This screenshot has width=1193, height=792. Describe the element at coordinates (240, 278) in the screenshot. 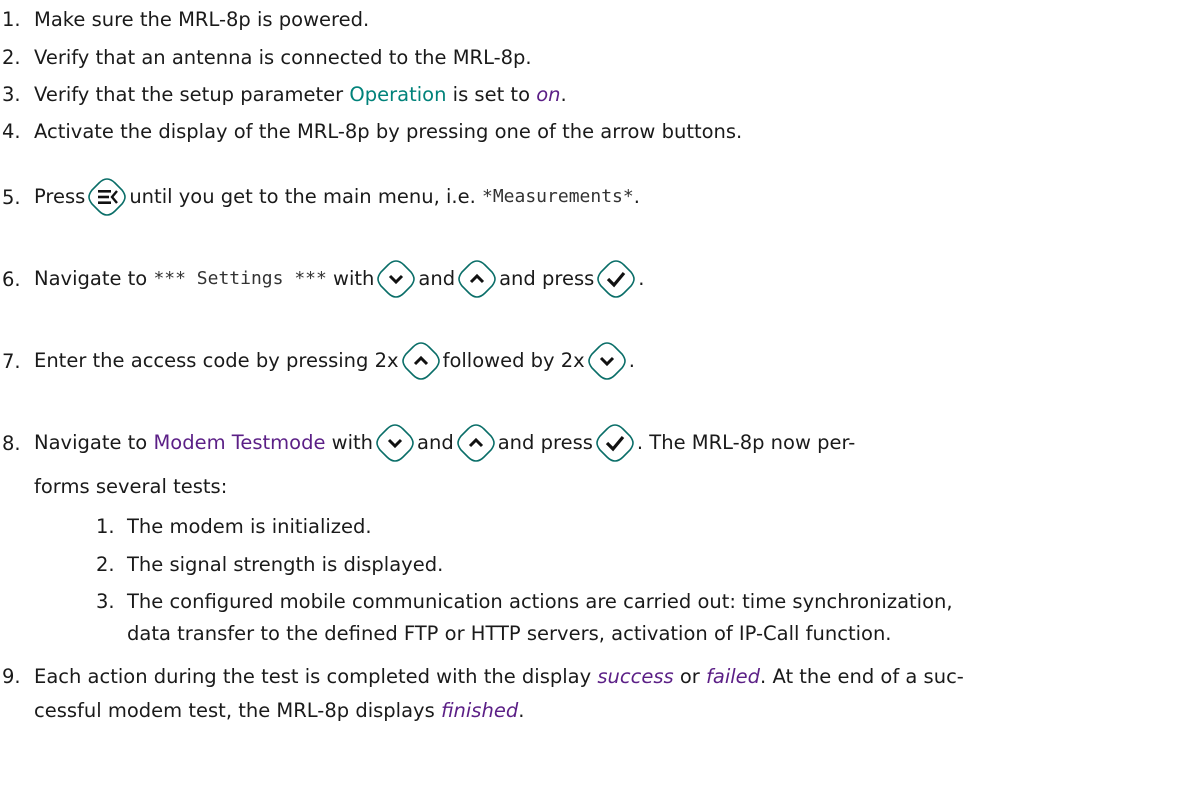

I see `menu-label-settings: *** Settings ***` at that location.